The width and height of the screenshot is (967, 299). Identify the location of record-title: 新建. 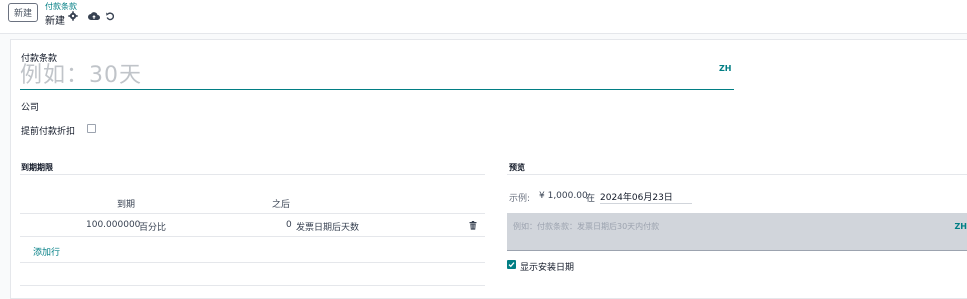
(55, 19).